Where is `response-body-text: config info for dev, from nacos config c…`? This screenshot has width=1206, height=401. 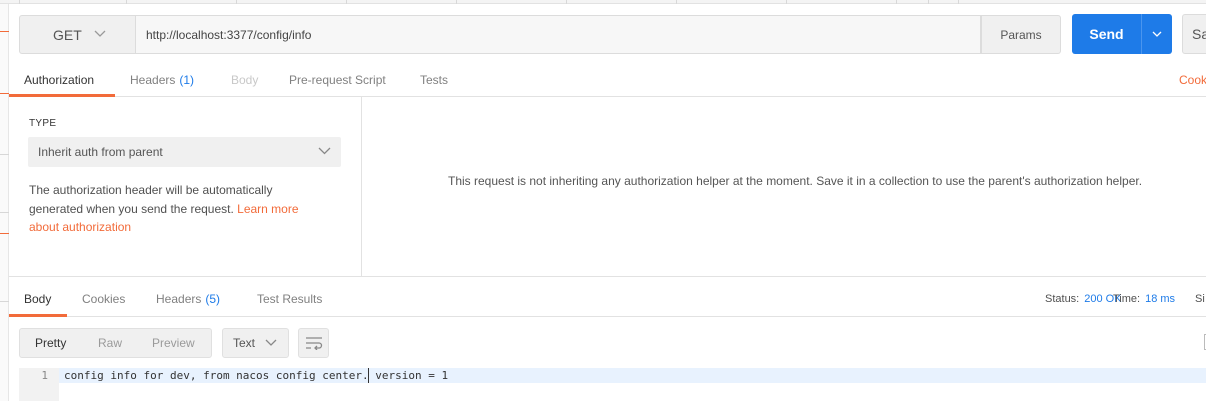 response-body-text: config info for dev, from nacos config c… is located at coordinates (256, 375).